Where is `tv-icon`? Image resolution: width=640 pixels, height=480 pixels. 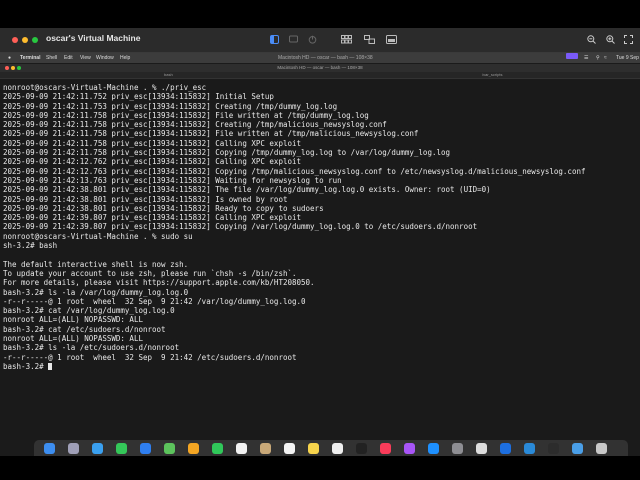 tv-icon is located at coordinates (361, 448).